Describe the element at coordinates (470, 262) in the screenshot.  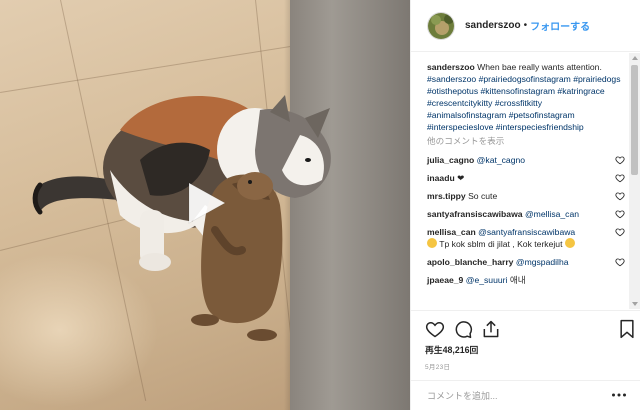
I see `comment-username: apolo_blanche_harry` at that location.